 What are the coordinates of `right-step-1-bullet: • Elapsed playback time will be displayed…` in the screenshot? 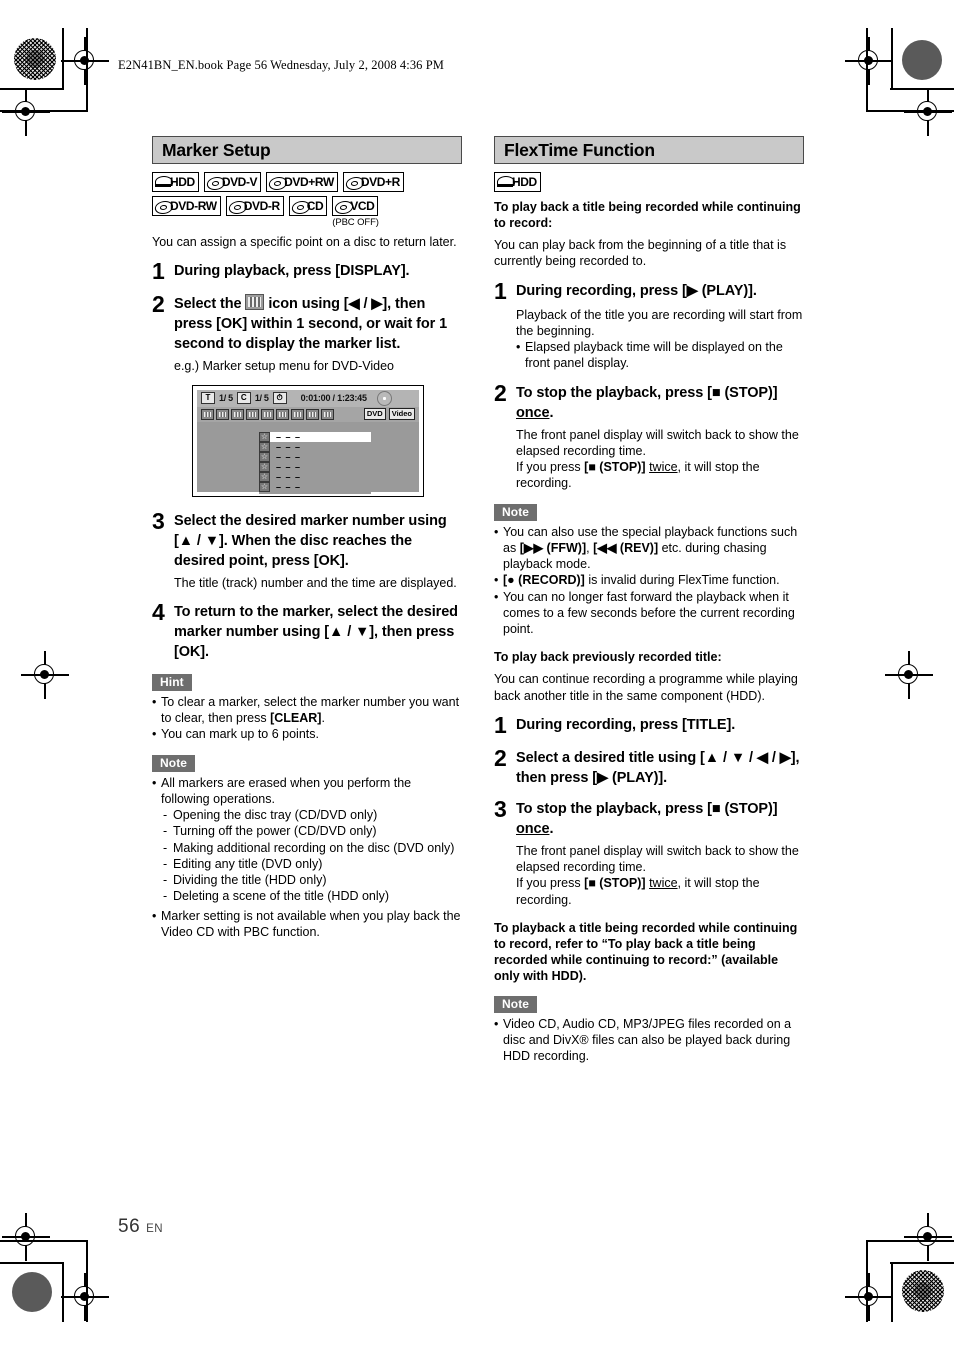 It's located at (649, 355).